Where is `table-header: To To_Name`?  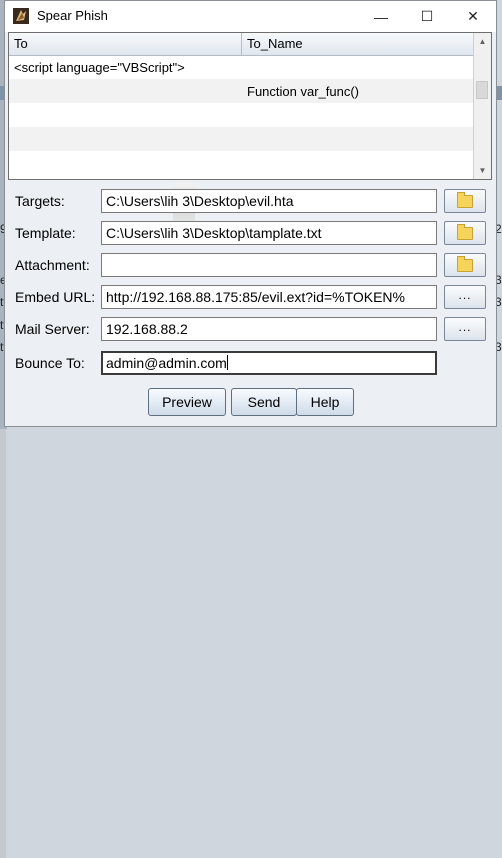 table-header: To To_Name is located at coordinates (242, 44).